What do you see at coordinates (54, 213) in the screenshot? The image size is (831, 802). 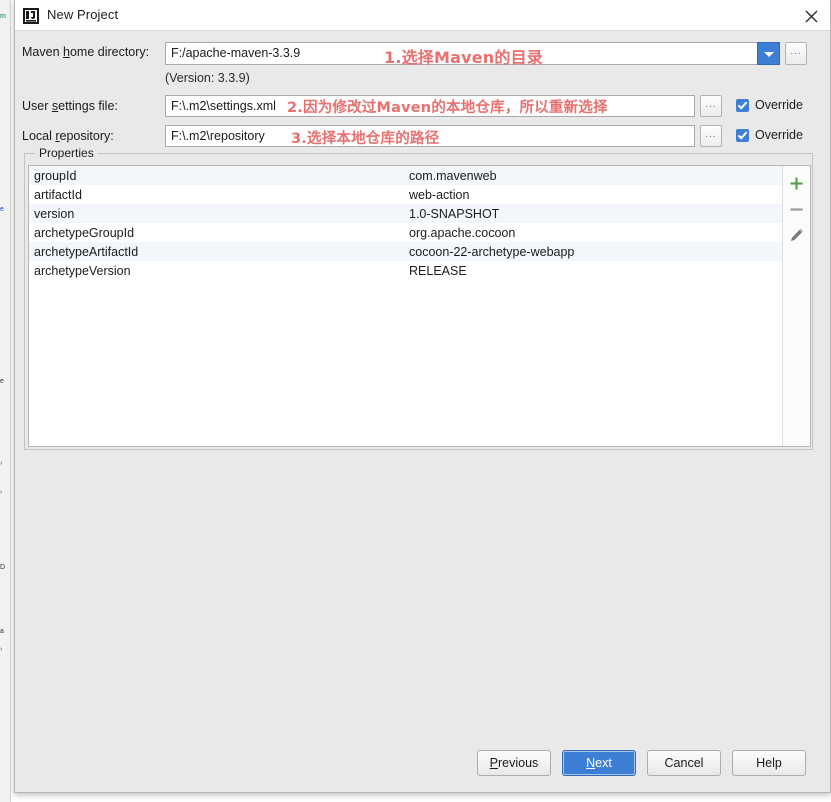 I see `property-name: version` at bounding box center [54, 213].